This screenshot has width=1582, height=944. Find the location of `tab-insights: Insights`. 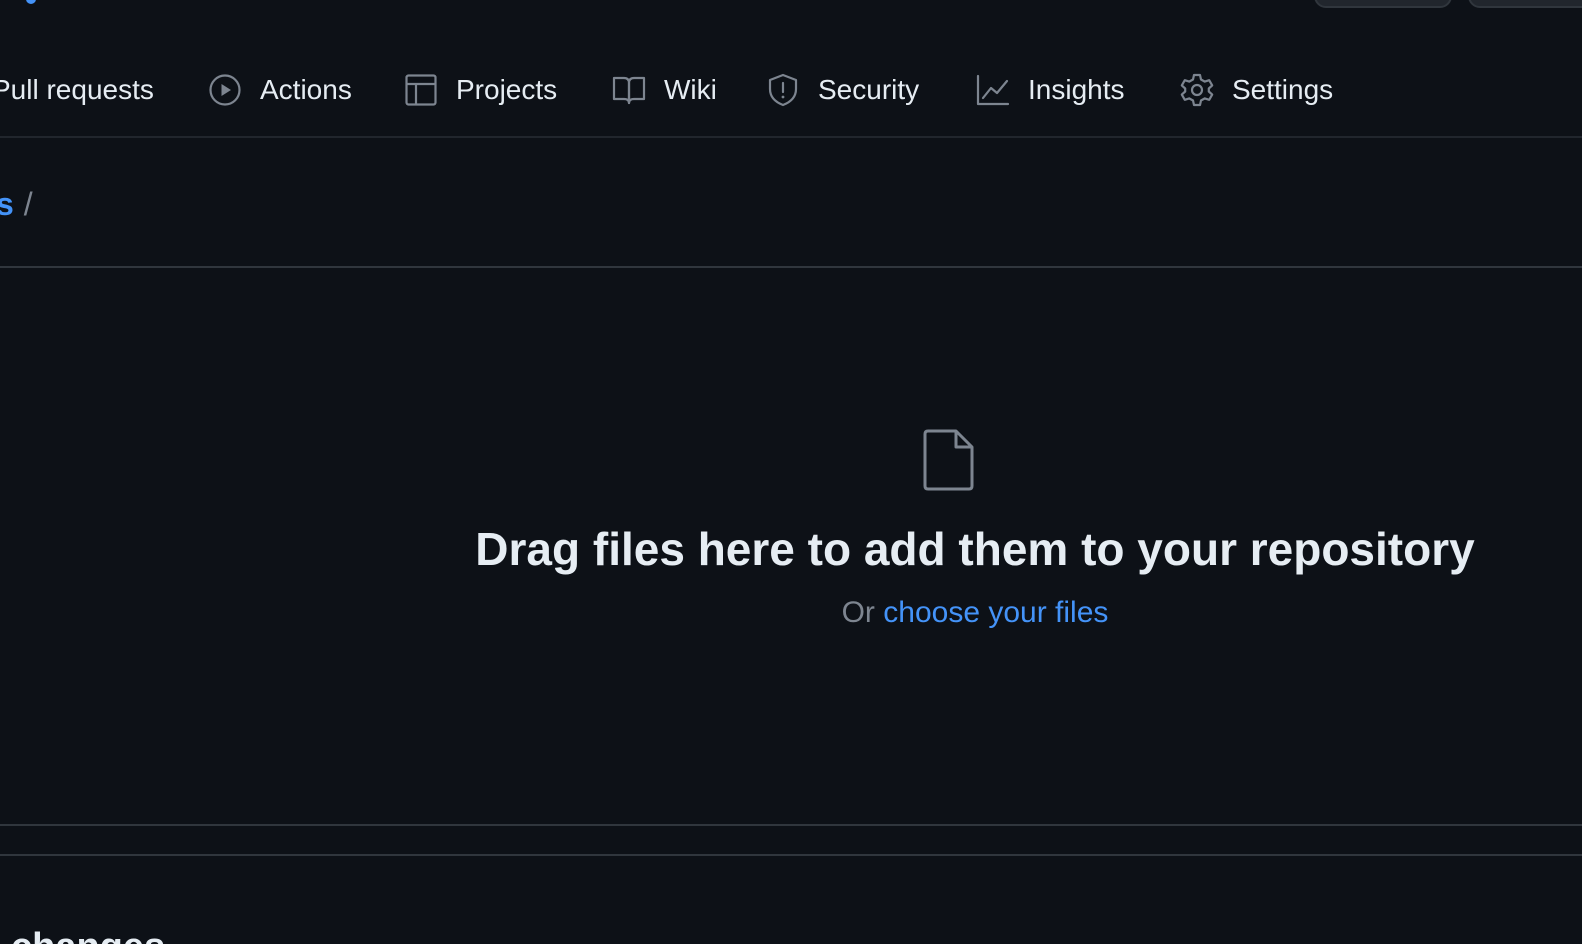

tab-insights: Insights is located at coordinates (1050, 90).